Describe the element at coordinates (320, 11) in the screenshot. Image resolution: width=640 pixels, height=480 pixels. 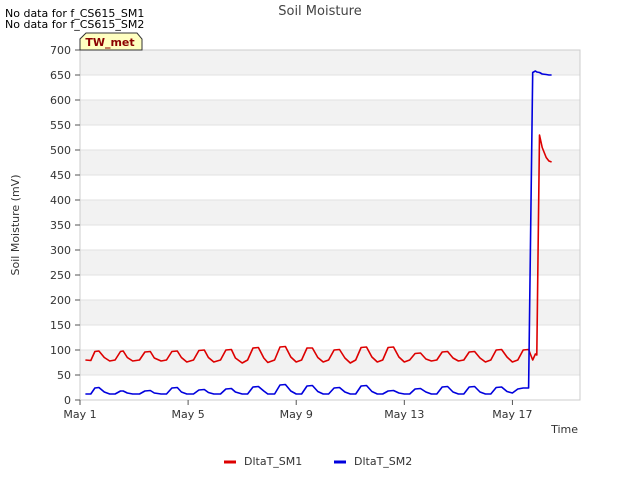
I see `chart-title: Soil Moisture` at that location.